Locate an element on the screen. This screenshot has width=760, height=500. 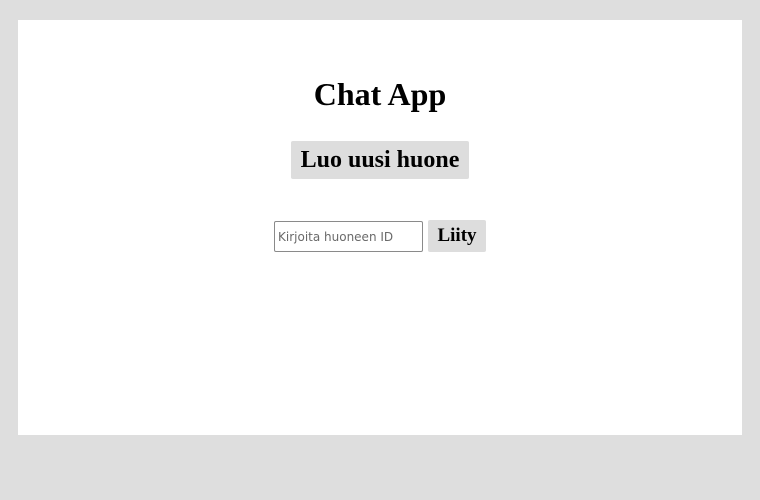
room-id-input is located at coordinates (348, 236).